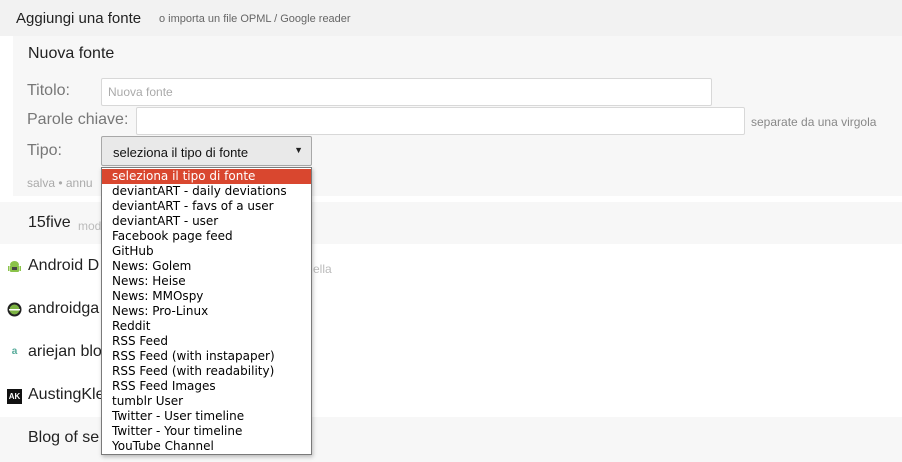  Describe the element at coordinates (63, 309) in the screenshot. I see `feed-name: androidga` at that location.